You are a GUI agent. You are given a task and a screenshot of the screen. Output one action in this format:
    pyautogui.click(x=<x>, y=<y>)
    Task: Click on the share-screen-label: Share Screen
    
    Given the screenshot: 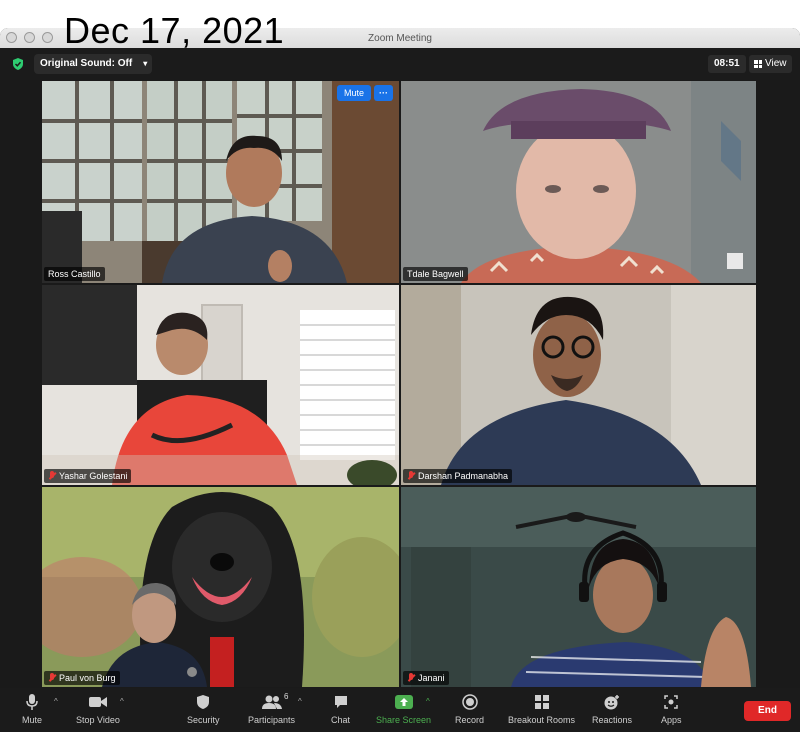 What is the action you would take?
    pyautogui.click(x=404, y=720)
    